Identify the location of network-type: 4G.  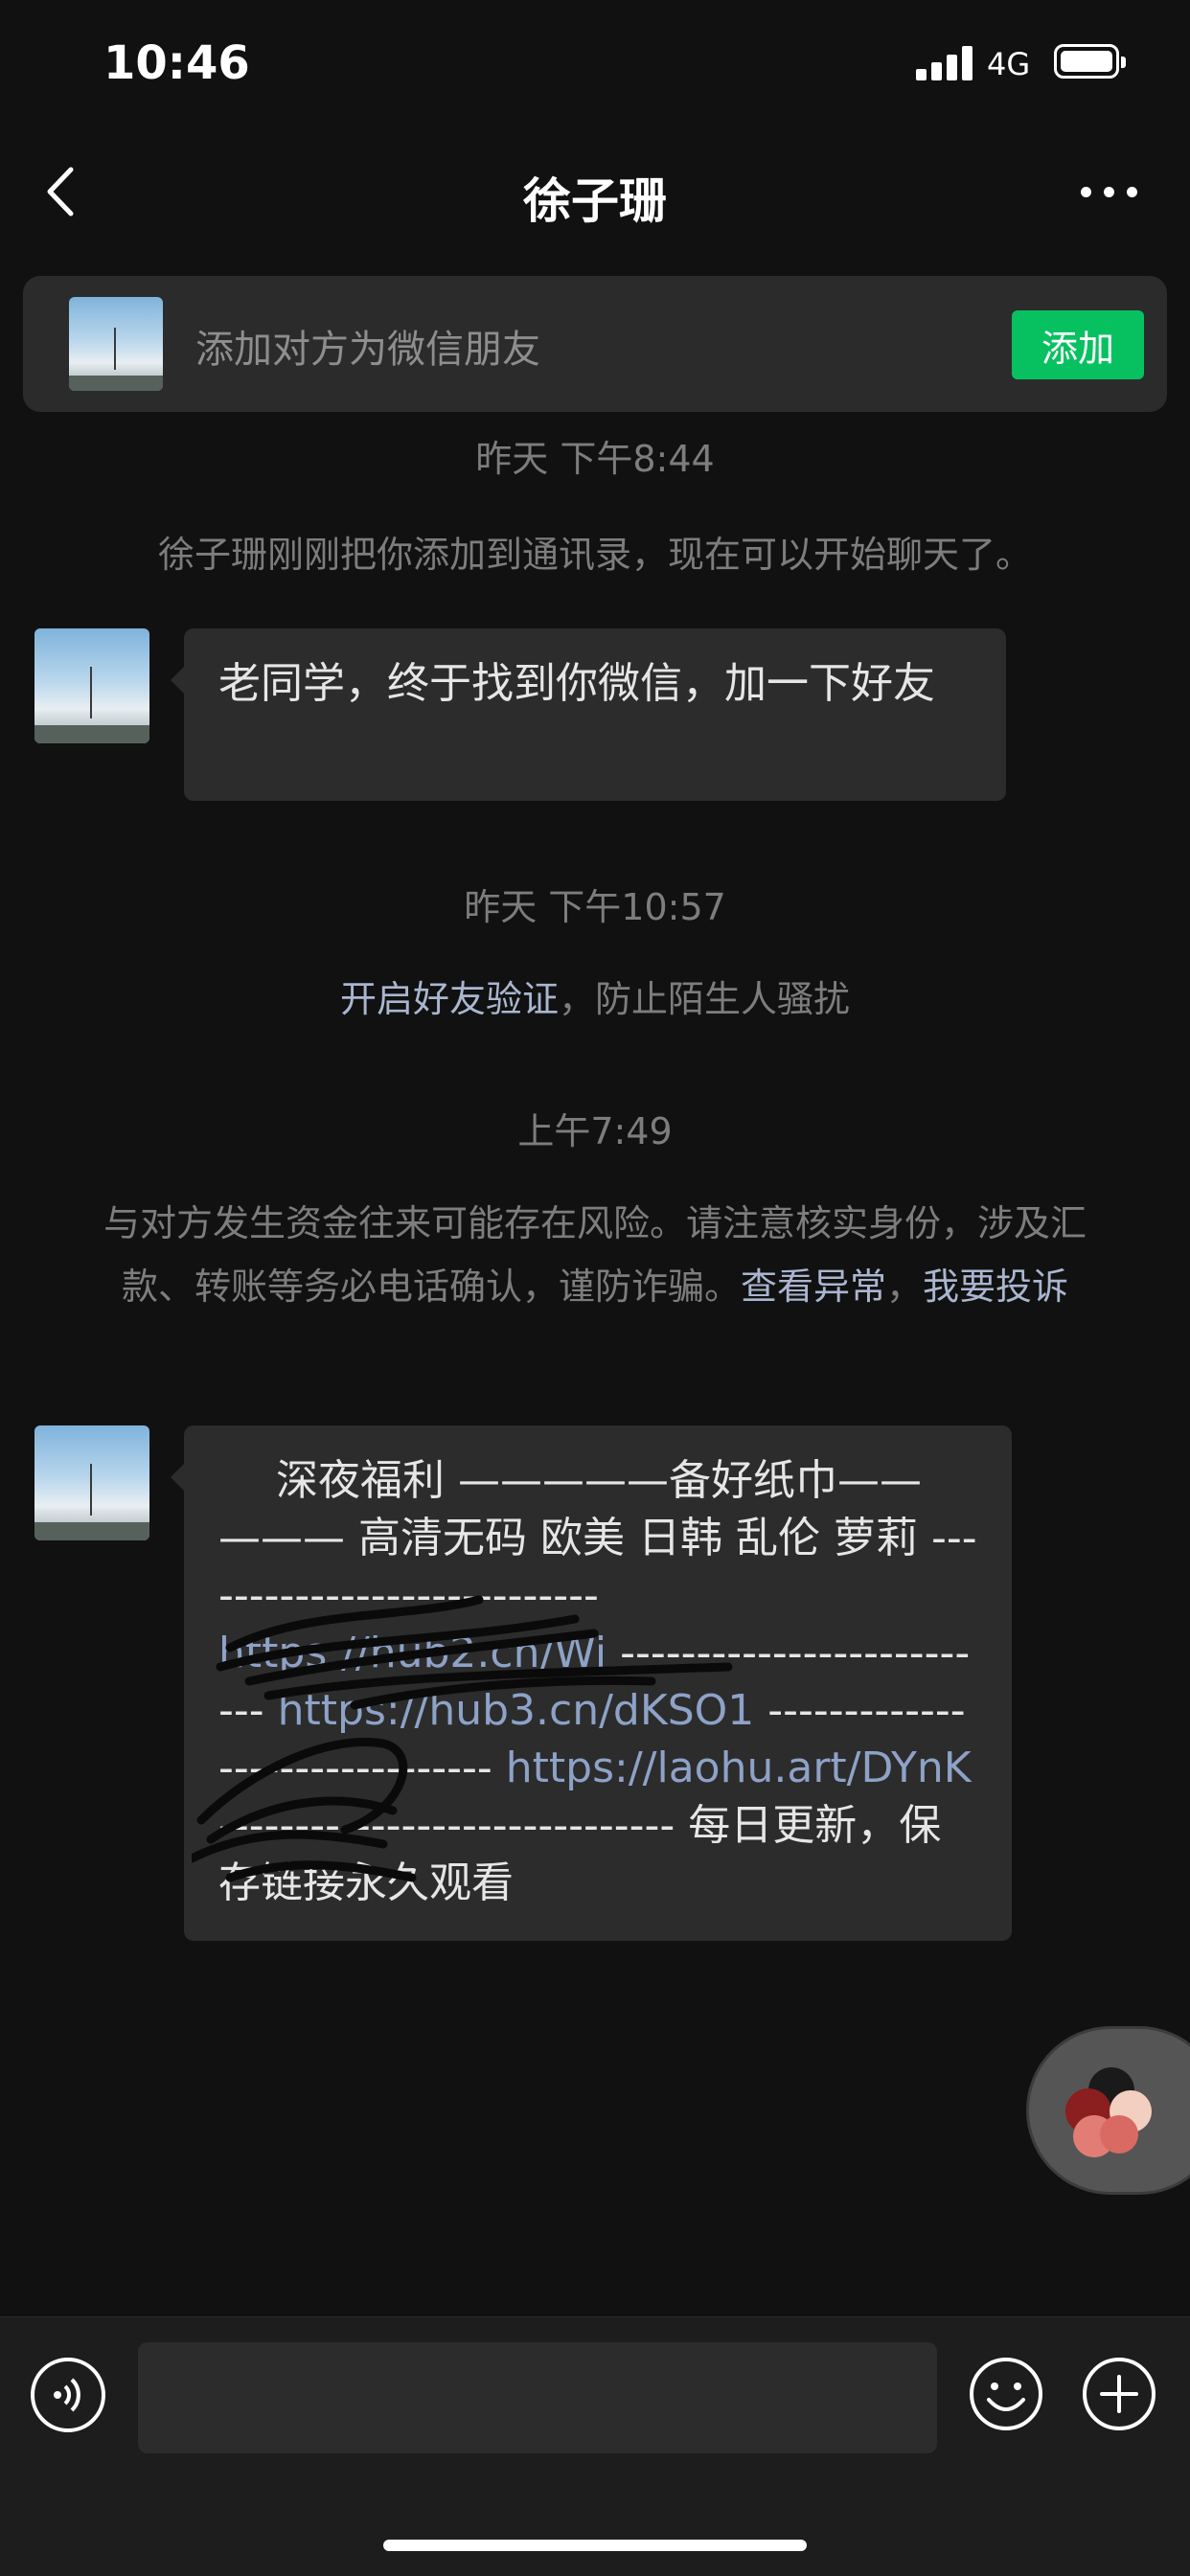
(1009, 64).